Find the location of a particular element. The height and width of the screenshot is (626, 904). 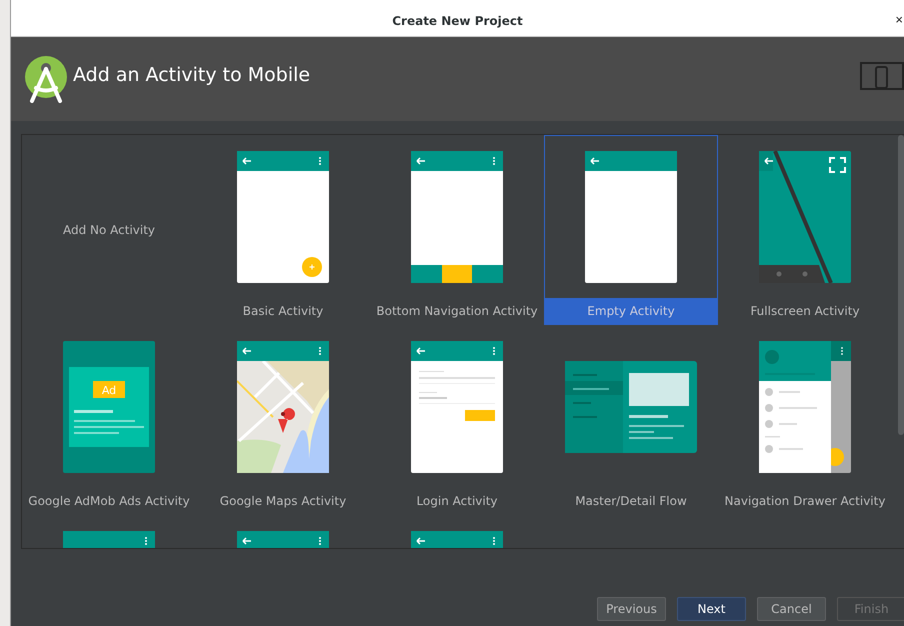

activity-tile: Empty Activity is located at coordinates (631, 230).